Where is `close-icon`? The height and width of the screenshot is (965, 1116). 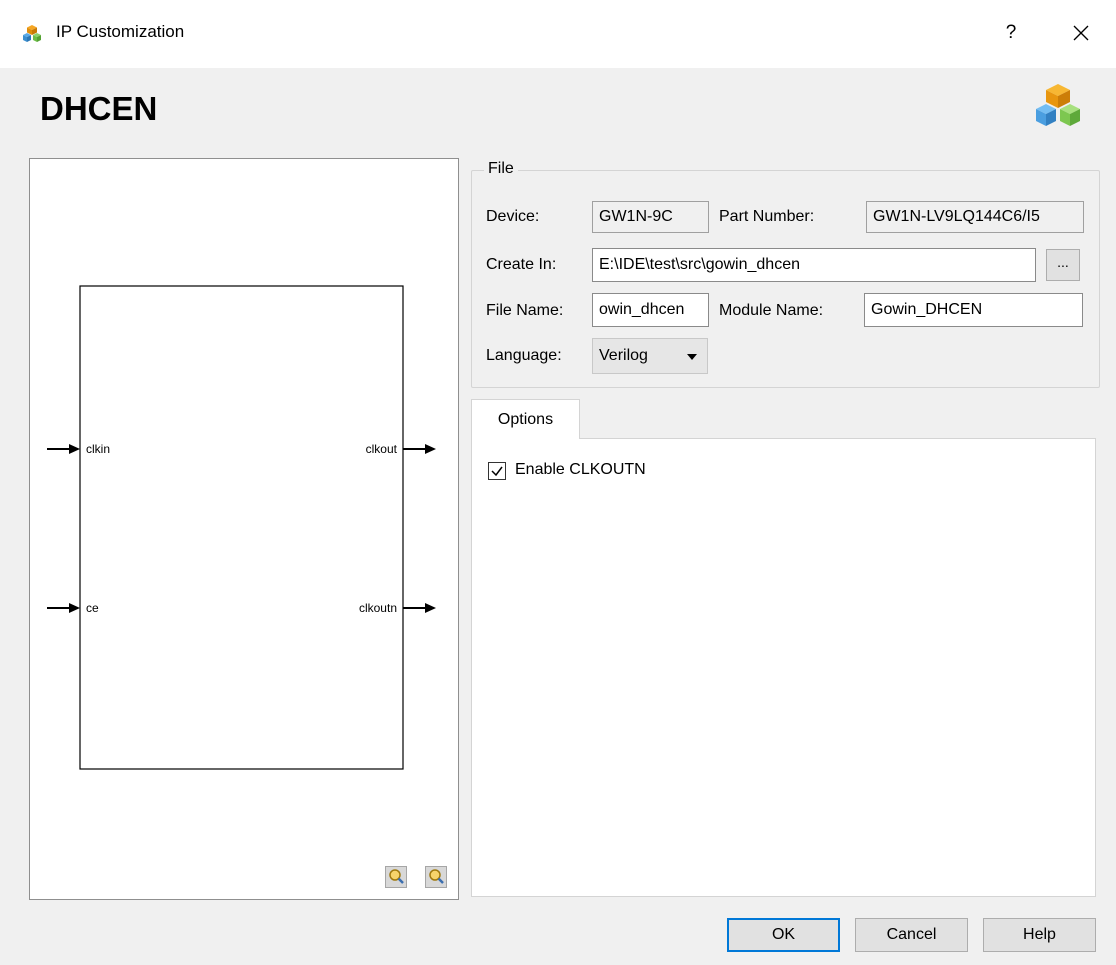 close-icon is located at coordinates (1081, 33).